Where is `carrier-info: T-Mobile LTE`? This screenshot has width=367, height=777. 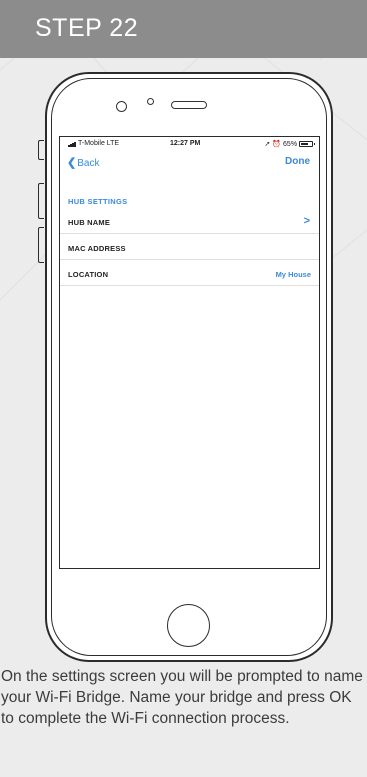 carrier-info: T-Mobile LTE is located at coordinates (93, 143).